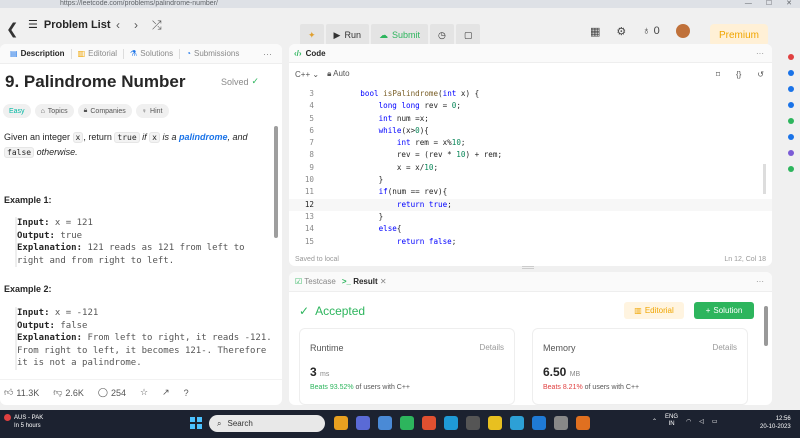 This screenshot has width=800, height=438. Describe the element at coordinates (682, 31) in the screenshot. I see `avatar` at that location.